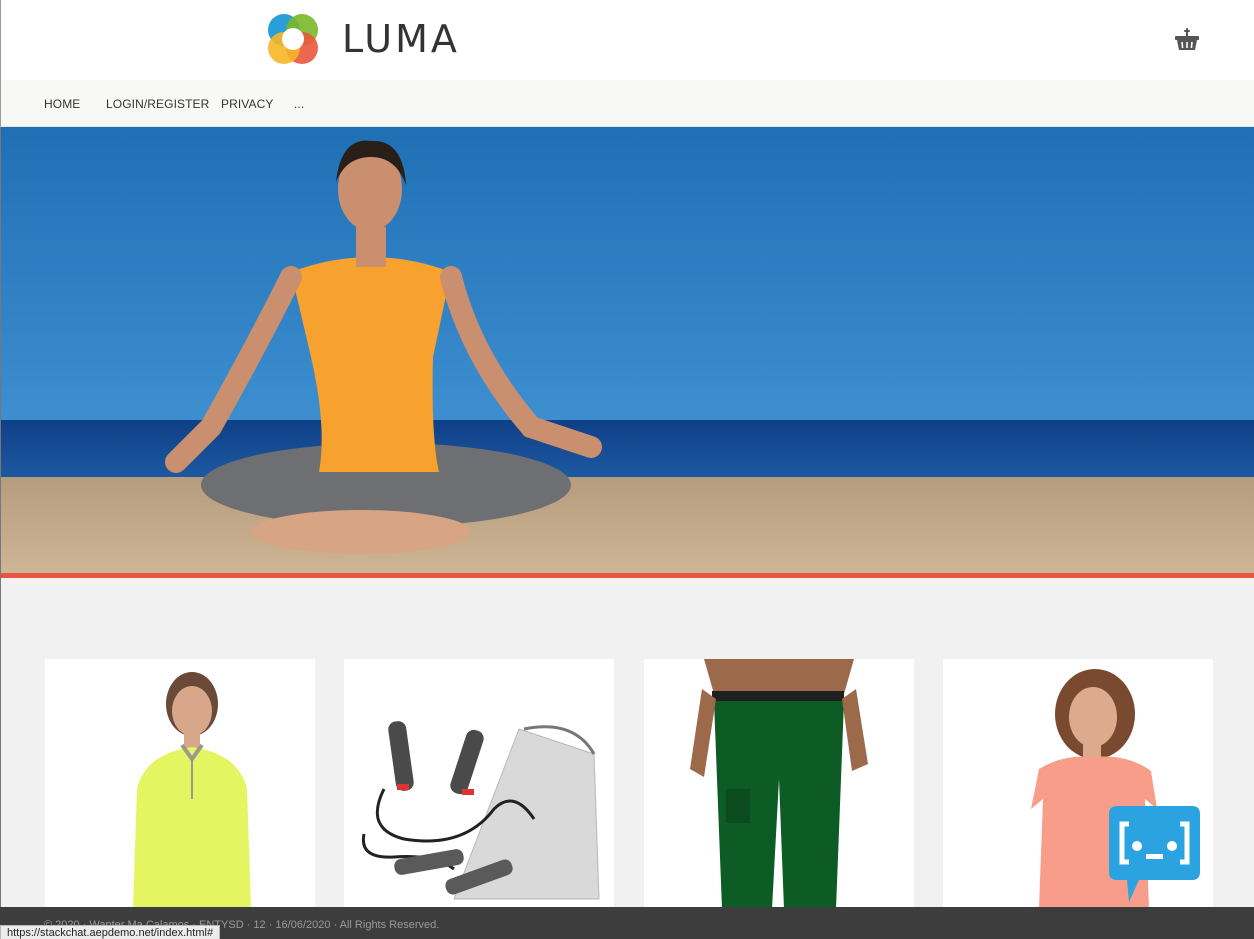 This screenshot has height=939, width=1254. I want to click on site-header: LUMA, so click(627, 40).